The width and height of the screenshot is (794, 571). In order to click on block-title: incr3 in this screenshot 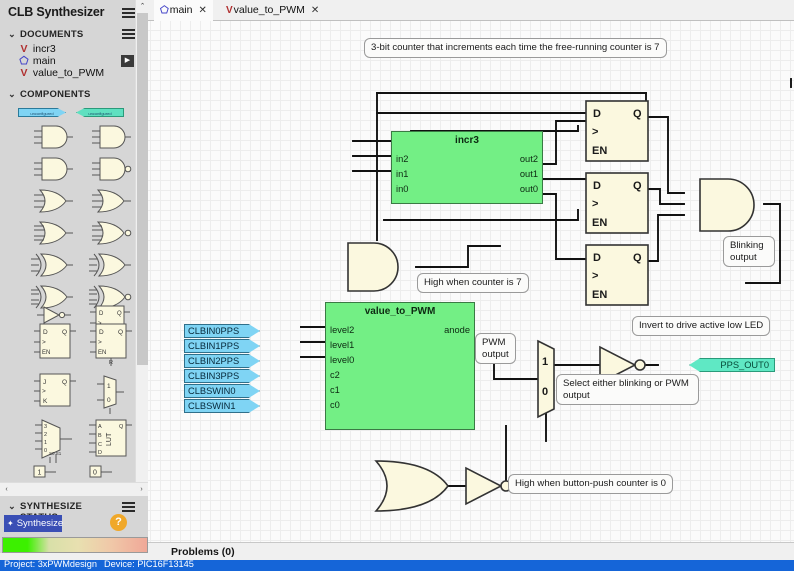, I will do `click(467, 140)`.